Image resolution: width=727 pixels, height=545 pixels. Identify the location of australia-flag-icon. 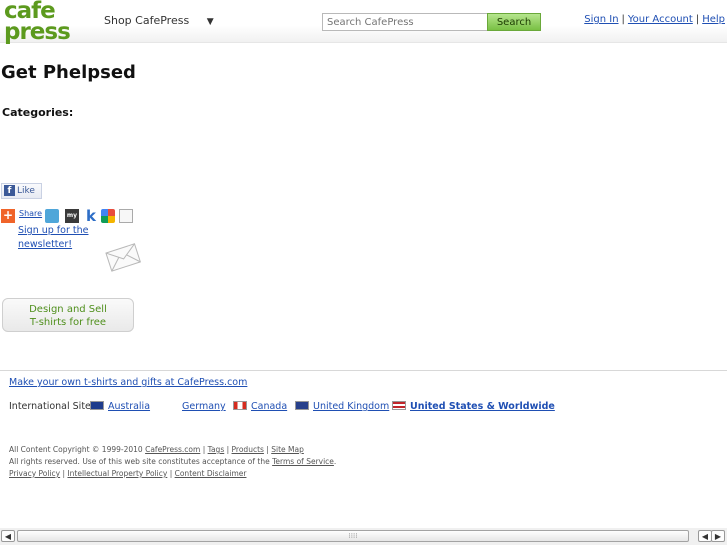
(97, 405).